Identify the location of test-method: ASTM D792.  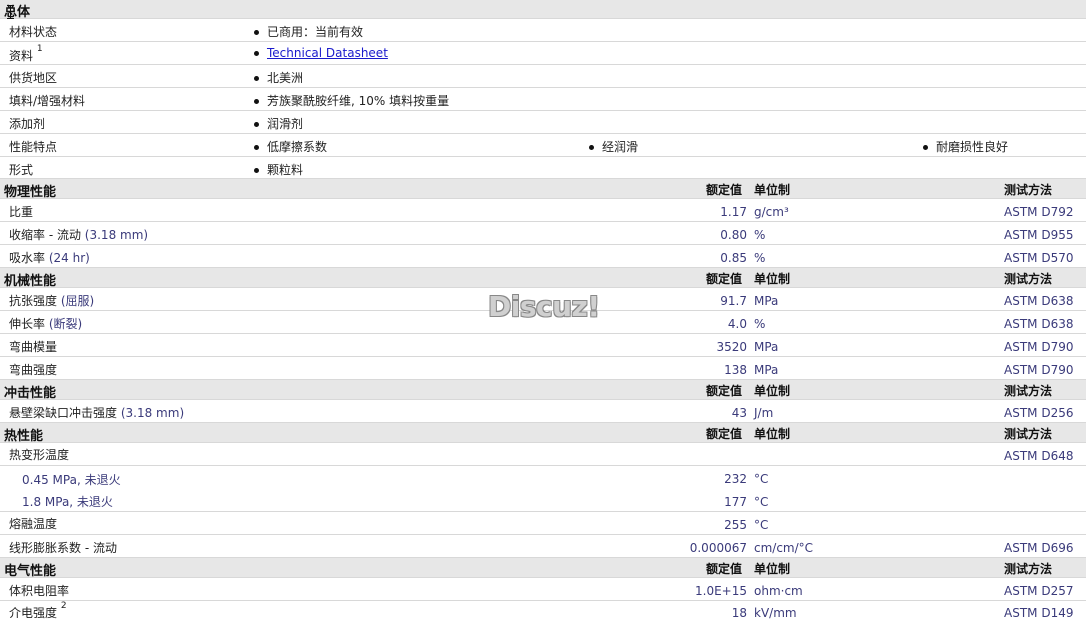
(1039, 212).